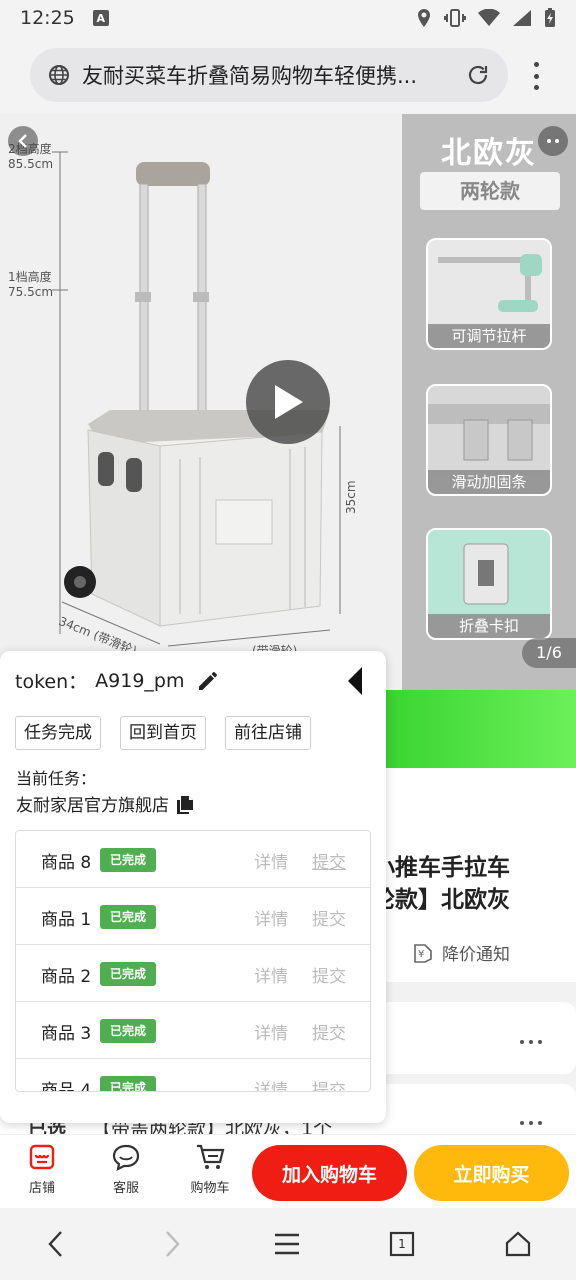 This screenshot has height=1280, width=576. Describe the element at coordinates (193, 916) in the screenshot. I see `task-item-row: 商品 1 已完成 详情 提交` at that location.